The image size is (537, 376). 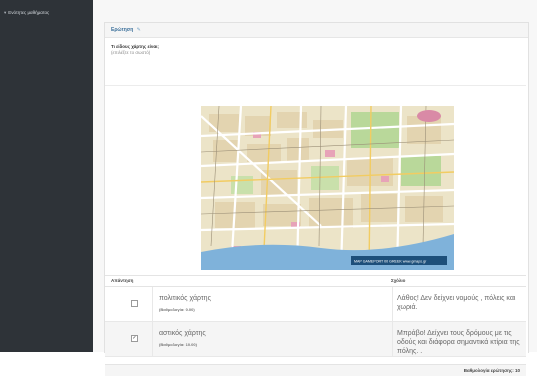 I want to click on answer-cell: πολιτικός χάρτης (Βαθμολογία: 0.00), so click(x=272, y=304).